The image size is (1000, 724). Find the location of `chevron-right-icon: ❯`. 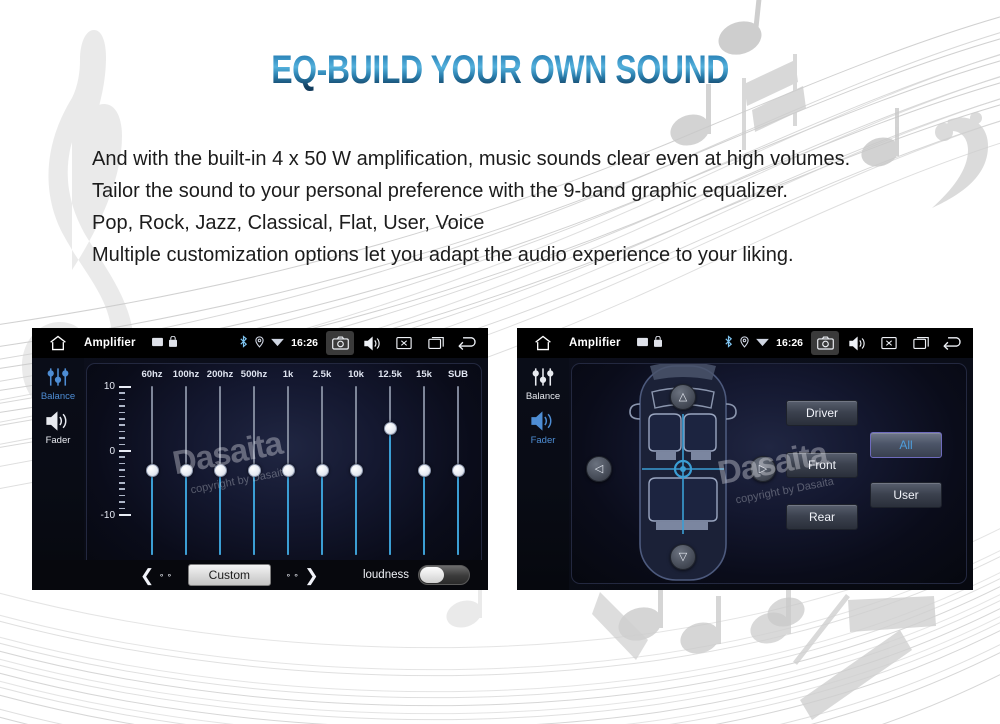

chevron-right-icon: ❯ is located at coordinates (311, 575).